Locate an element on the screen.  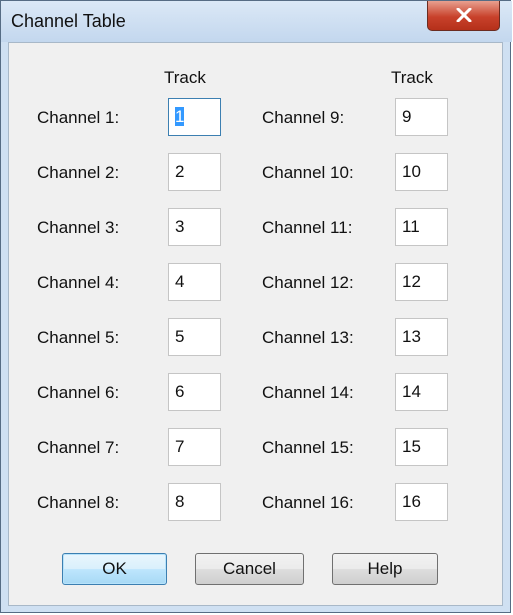
channel-12-label: Channel 12: is located at coordinates (308, 282).